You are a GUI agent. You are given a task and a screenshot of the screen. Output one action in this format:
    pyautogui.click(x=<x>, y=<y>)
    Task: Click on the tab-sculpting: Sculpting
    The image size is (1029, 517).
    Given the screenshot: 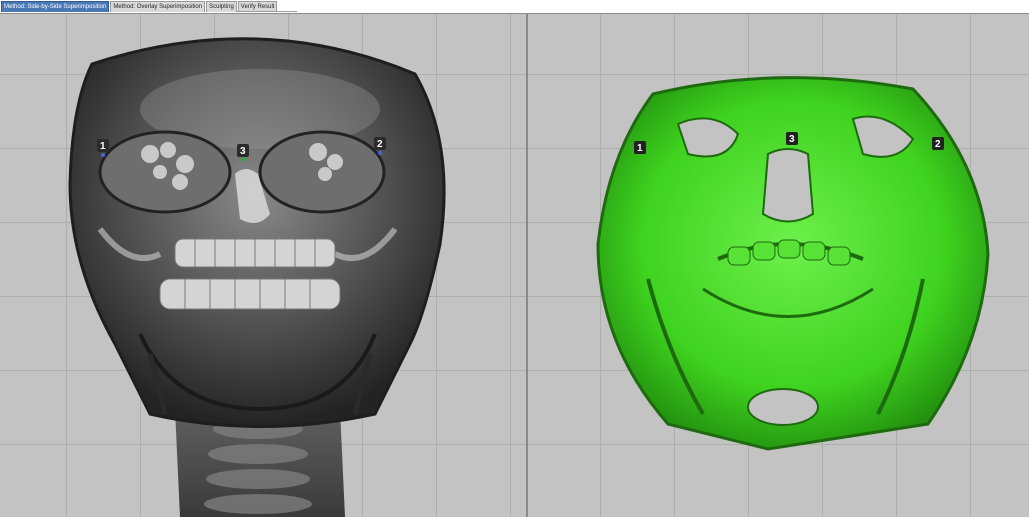 What is the action you would take?
    pyautogui.click(x=221, y=6)
    